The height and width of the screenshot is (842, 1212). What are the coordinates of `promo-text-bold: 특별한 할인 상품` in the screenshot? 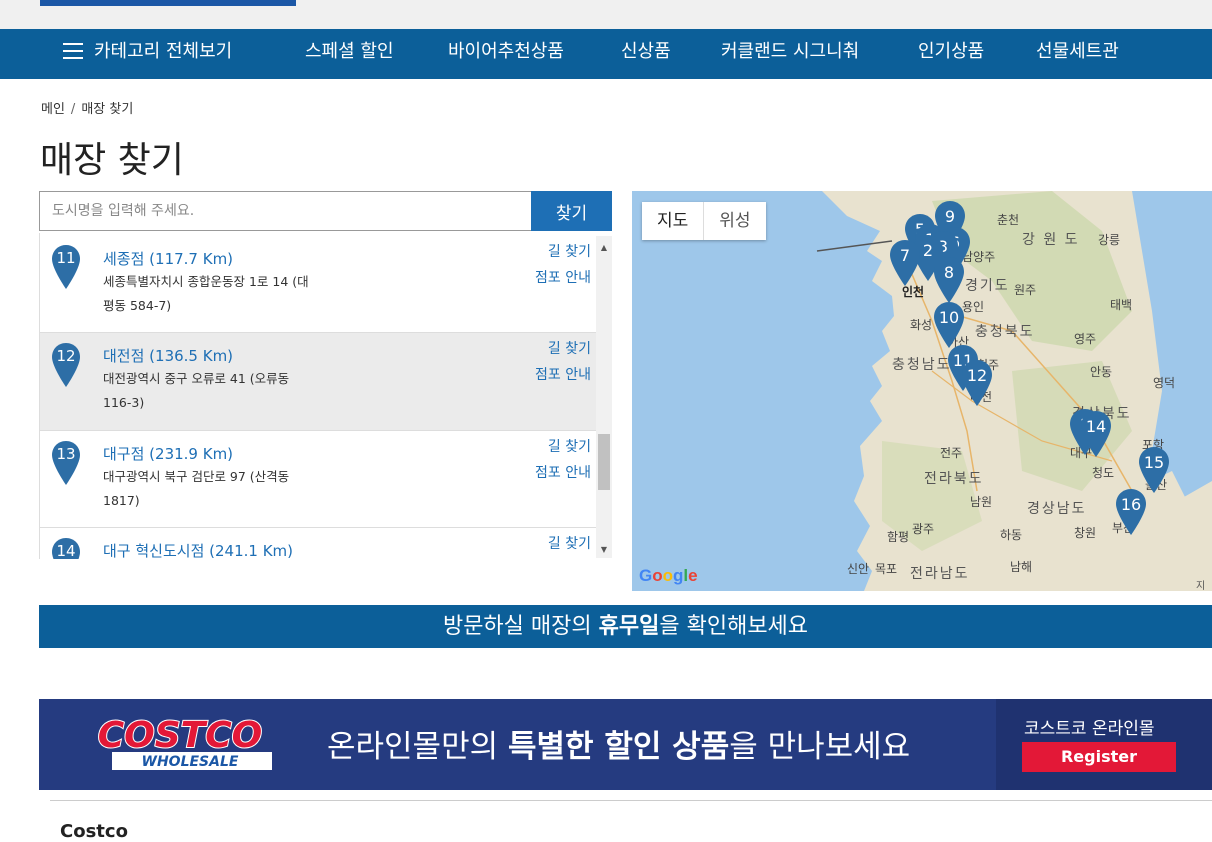 It's located at (618, 747).